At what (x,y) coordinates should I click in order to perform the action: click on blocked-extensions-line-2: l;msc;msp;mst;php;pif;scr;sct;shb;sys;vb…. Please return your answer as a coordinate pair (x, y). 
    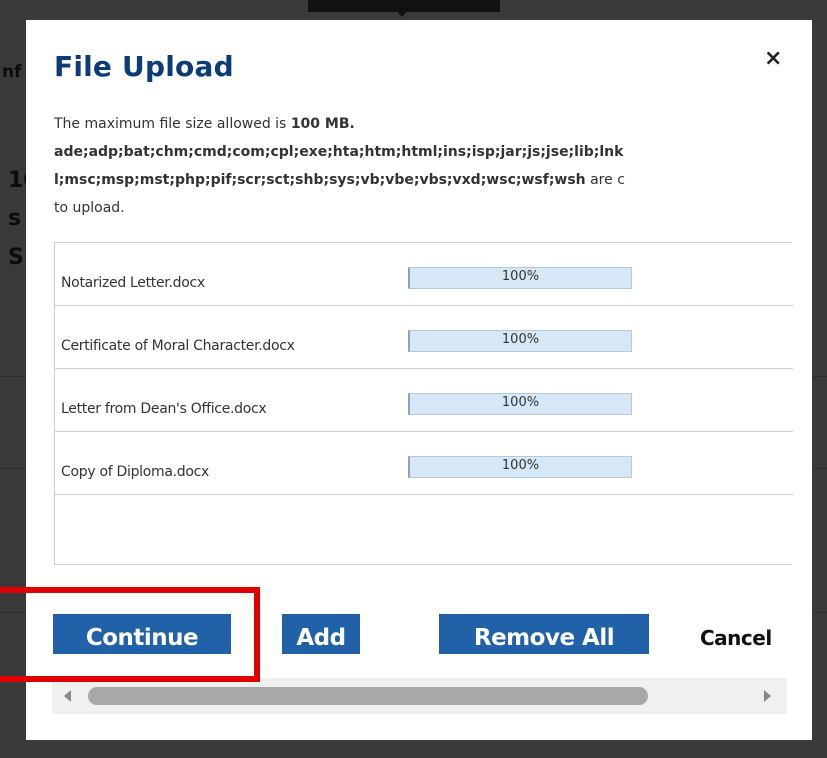
    Looking at the image, I should click on (433, 180).